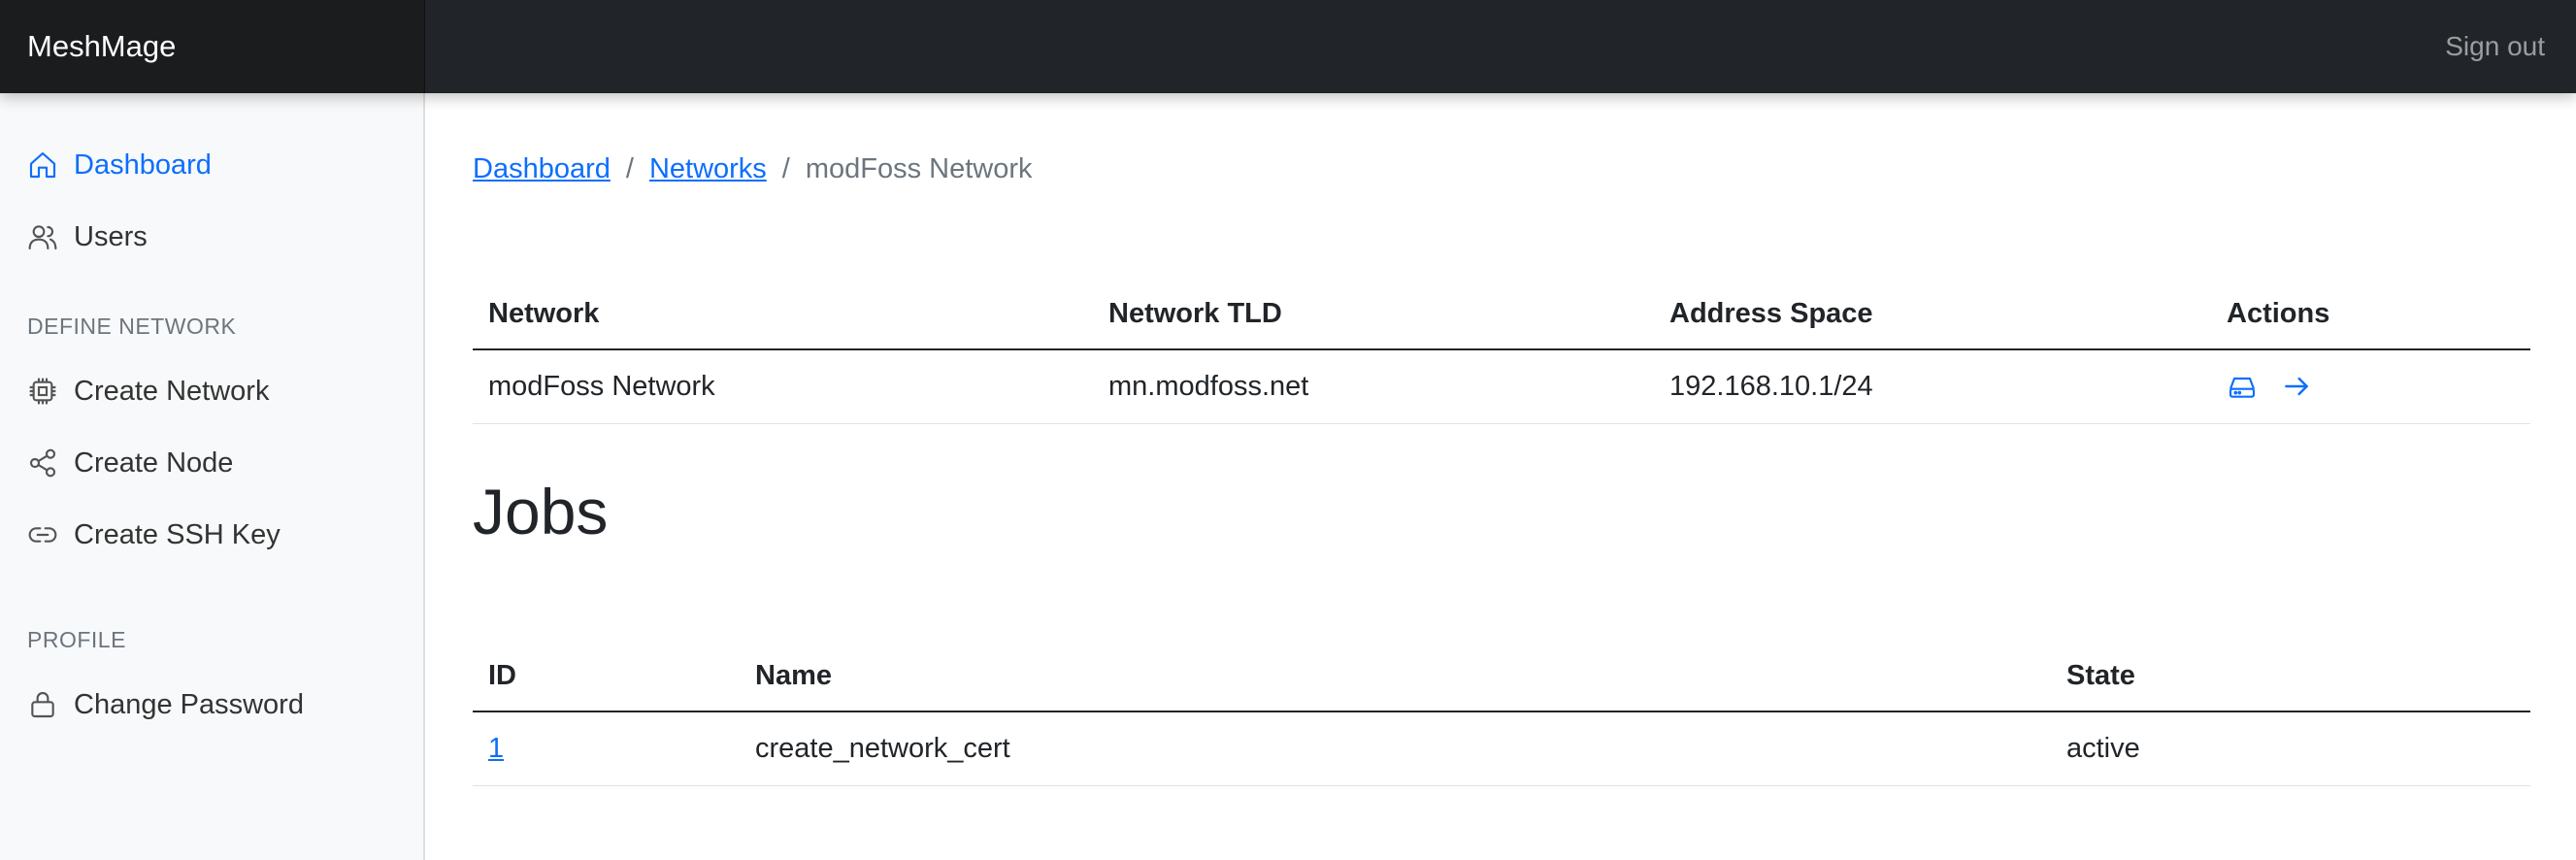 This screenshot has width=2576, height=860. Describe the element at coordinates (1373, 386) in the screenshot. I see `network-tld-cell: mn.modfoss.net` at that location.